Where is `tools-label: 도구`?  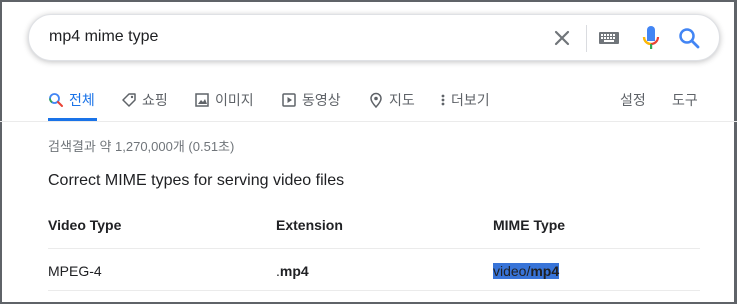 tools-label: 도구 is located at coordinates (685, 100).